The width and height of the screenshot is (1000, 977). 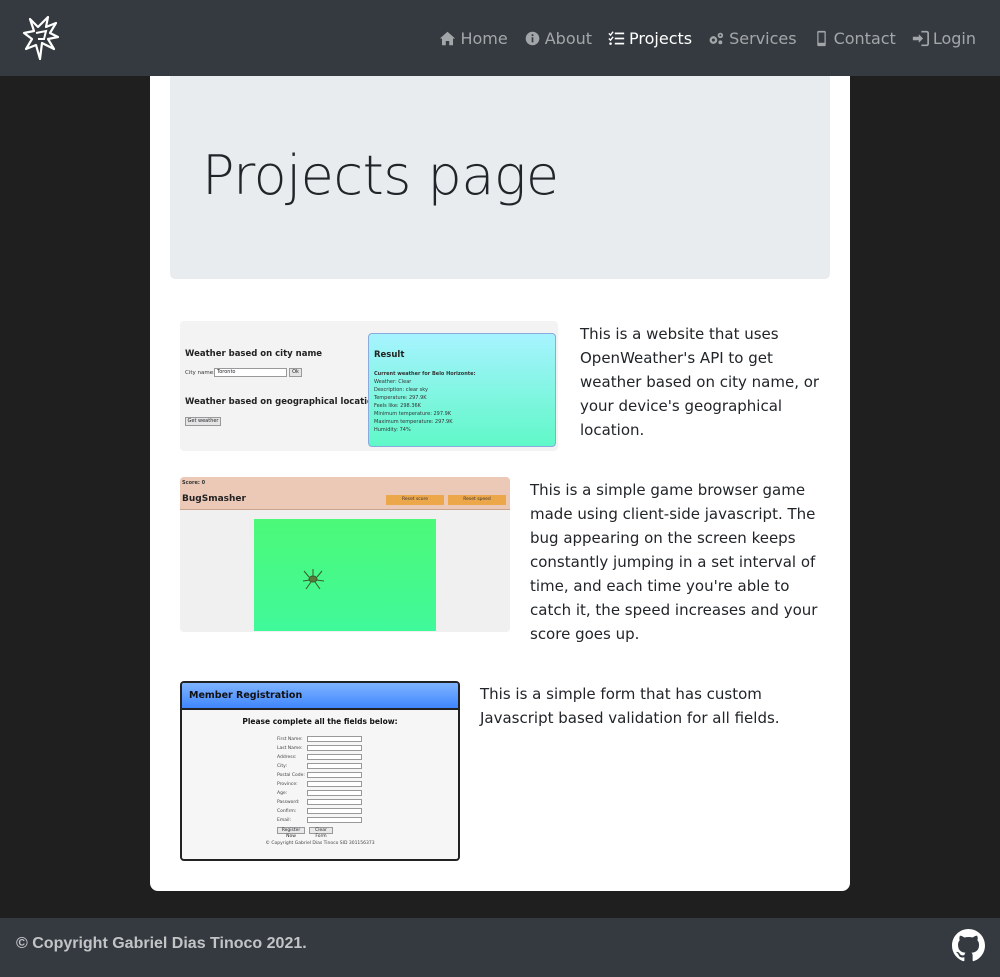 What do you see at coordinates (448, 38) in the screenshot?
I see `home-icon` at bounding box center [448, 38].